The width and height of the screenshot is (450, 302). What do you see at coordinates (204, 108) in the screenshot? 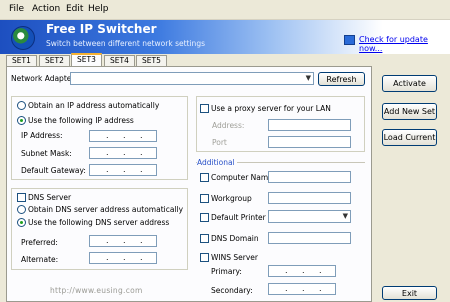
I see `proxy-checkbox` at bounding box center [204, 108].